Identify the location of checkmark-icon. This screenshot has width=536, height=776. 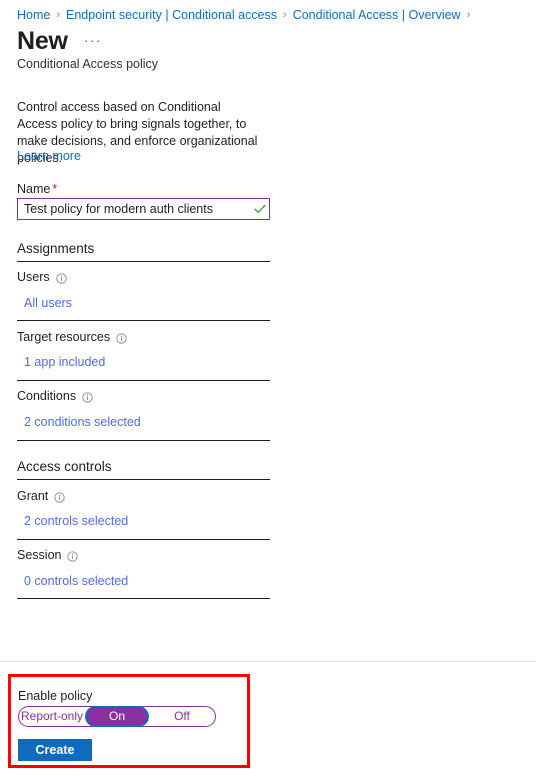
(260, 209).